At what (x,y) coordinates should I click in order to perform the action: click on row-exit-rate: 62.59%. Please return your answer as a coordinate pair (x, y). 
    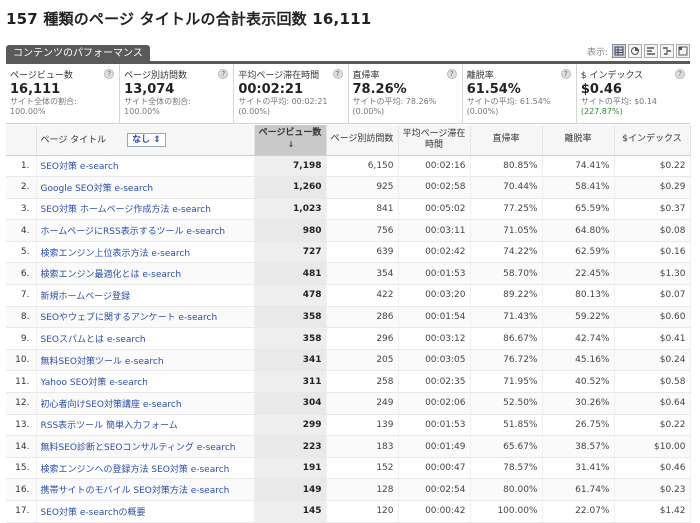
    Looking at the image, I should click on (578, 252).